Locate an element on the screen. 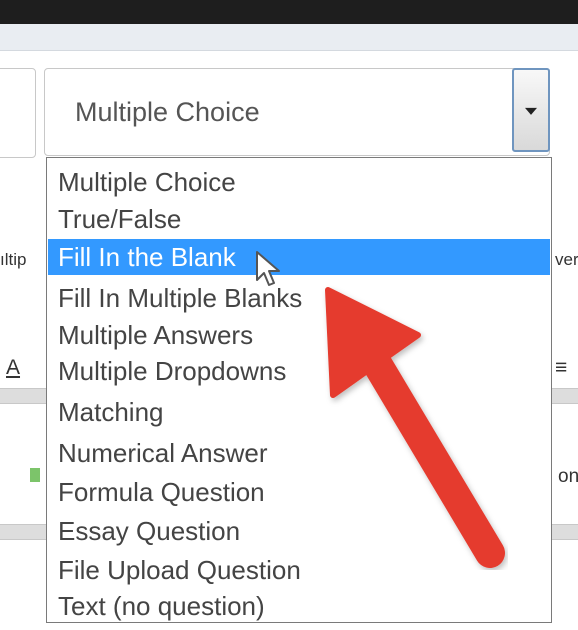 This screenshot has width=578, height=630. font-color-icon: A is located at coordinates (13, 368).